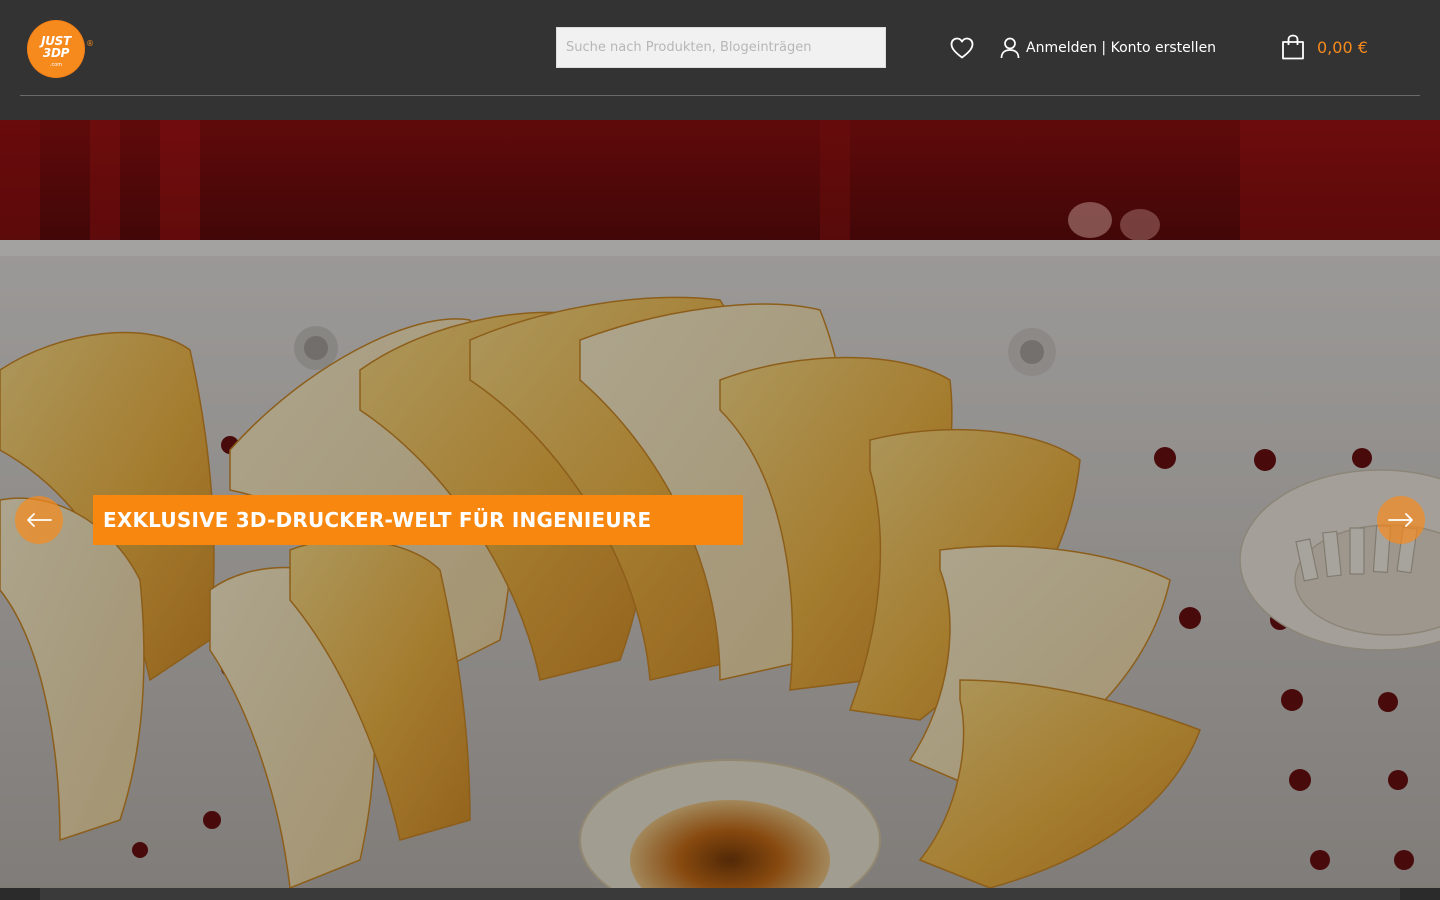 The image size is (1440, 900). I want to click on heart-icon, so click(962, 48).